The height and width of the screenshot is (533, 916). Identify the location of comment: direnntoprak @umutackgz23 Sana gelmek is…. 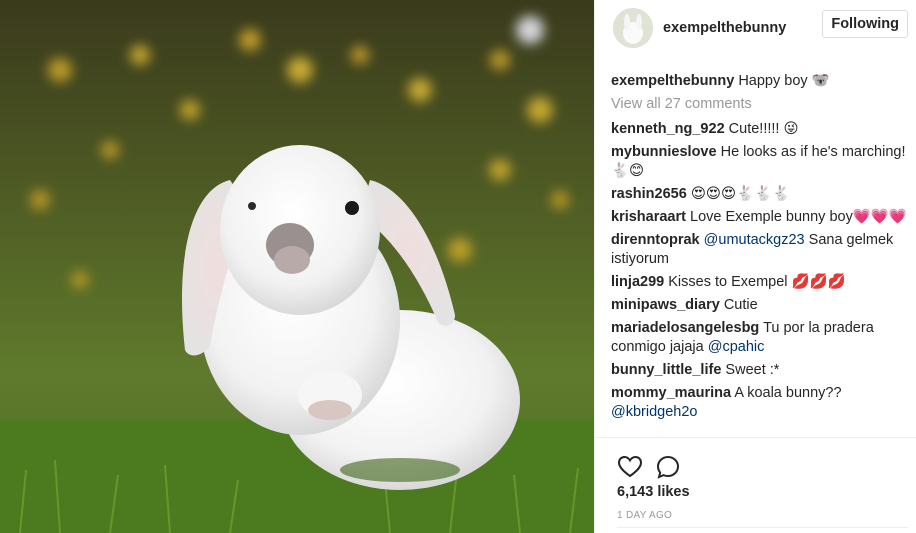
(760, 250).